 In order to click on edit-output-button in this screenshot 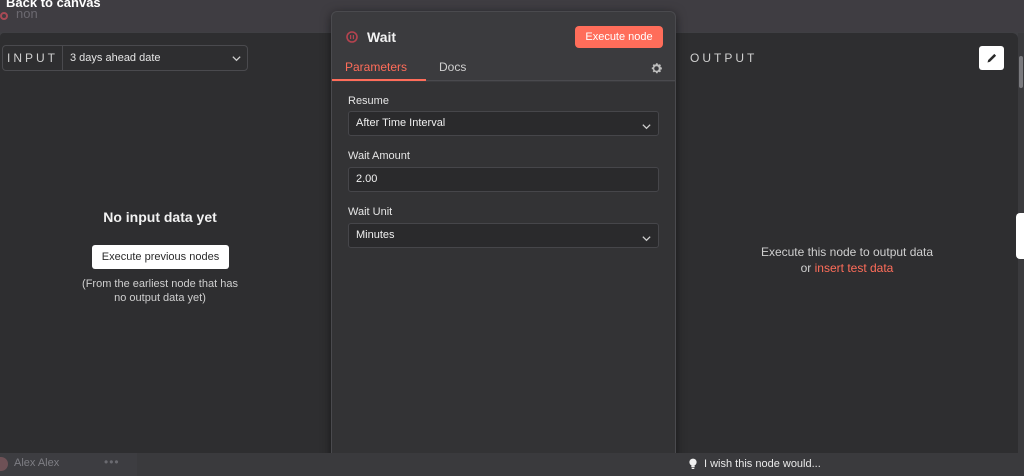, I will do `click(991, 58)`.